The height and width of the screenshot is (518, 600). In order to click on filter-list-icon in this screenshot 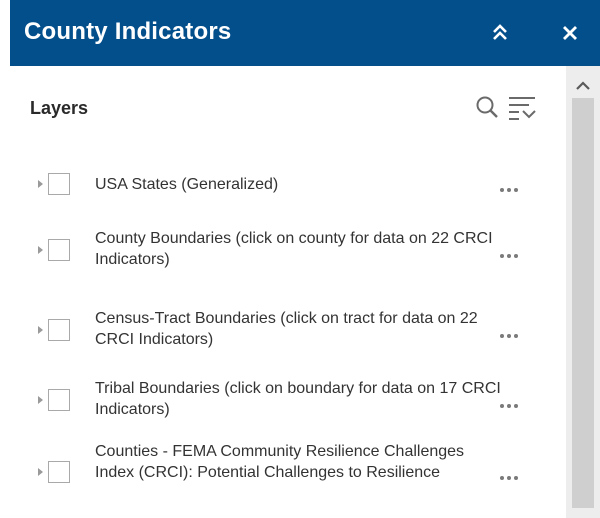, I will do `click(522, 108)`.